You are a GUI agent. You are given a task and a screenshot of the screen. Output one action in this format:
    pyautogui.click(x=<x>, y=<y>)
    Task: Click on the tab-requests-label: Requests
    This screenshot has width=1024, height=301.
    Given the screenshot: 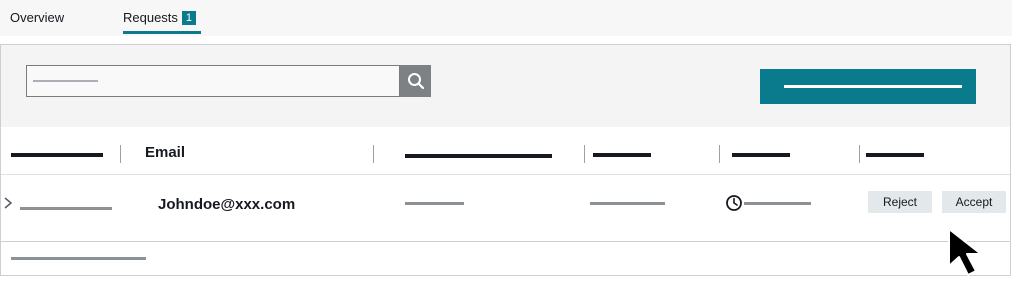 What is the action you would take?
    pyautogui.click(x=150, y=17)
    